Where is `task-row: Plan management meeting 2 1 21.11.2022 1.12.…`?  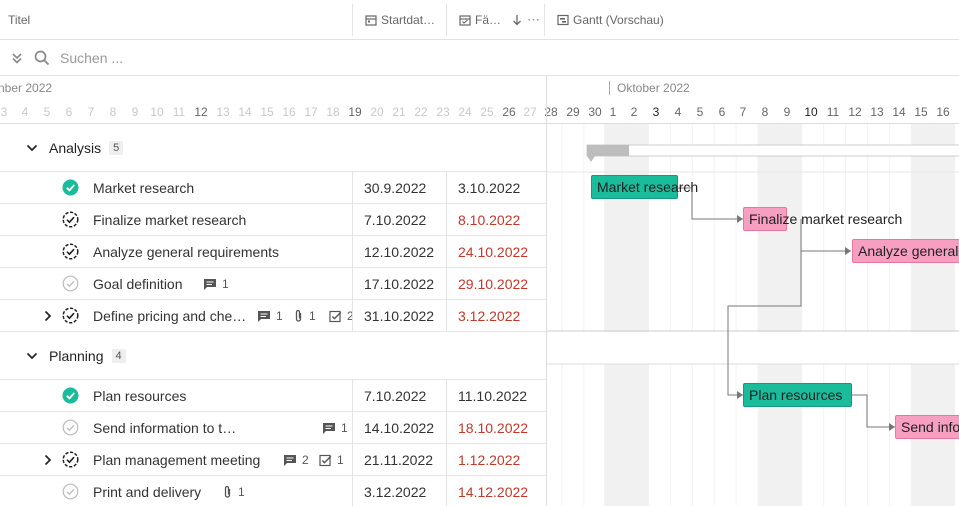
task-row: Plan management meeting 2 1 21.11.2022 1.12.… is located at coordinates (273, 460).